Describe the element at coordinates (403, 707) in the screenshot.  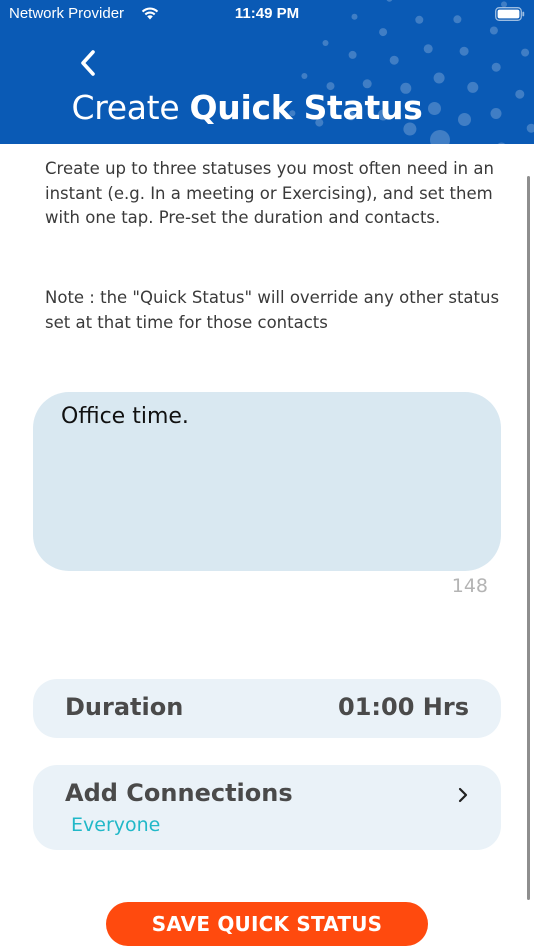
I see `duration-value: 01:00 Hrs` at that location.